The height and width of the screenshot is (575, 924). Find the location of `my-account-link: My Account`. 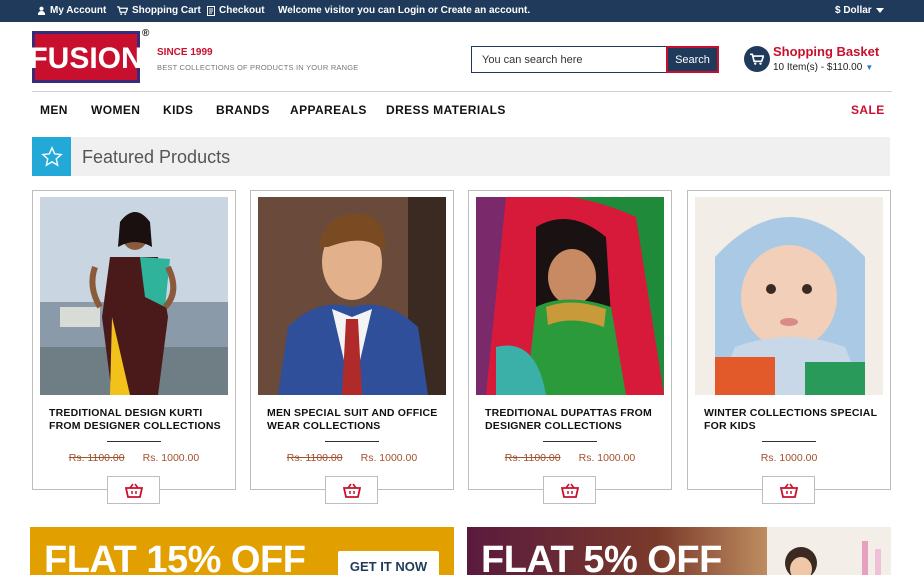

my-account-link: My Account is located at coordinates (71, 10).